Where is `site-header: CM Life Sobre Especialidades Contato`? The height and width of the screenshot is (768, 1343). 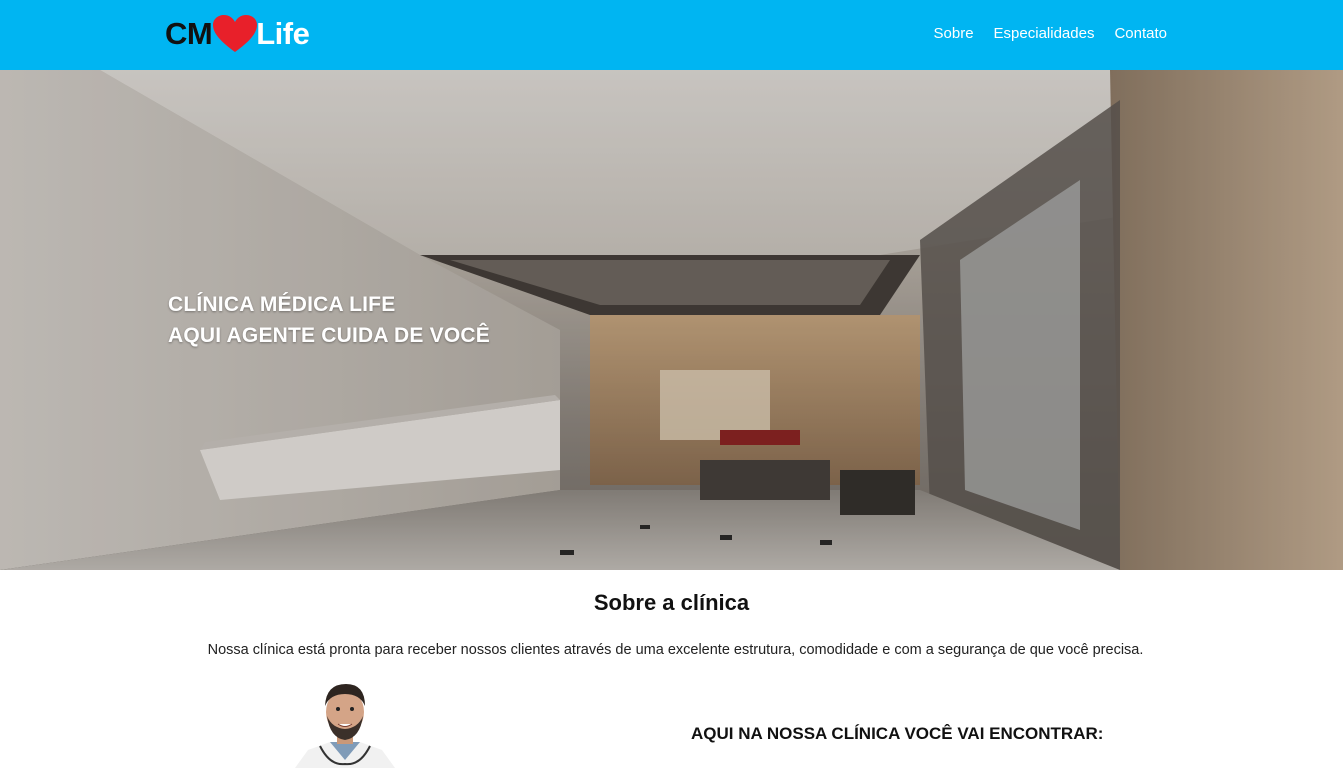 site-header: CM Life Sobre Especialidades Contato is located at coordinates (671, 35).